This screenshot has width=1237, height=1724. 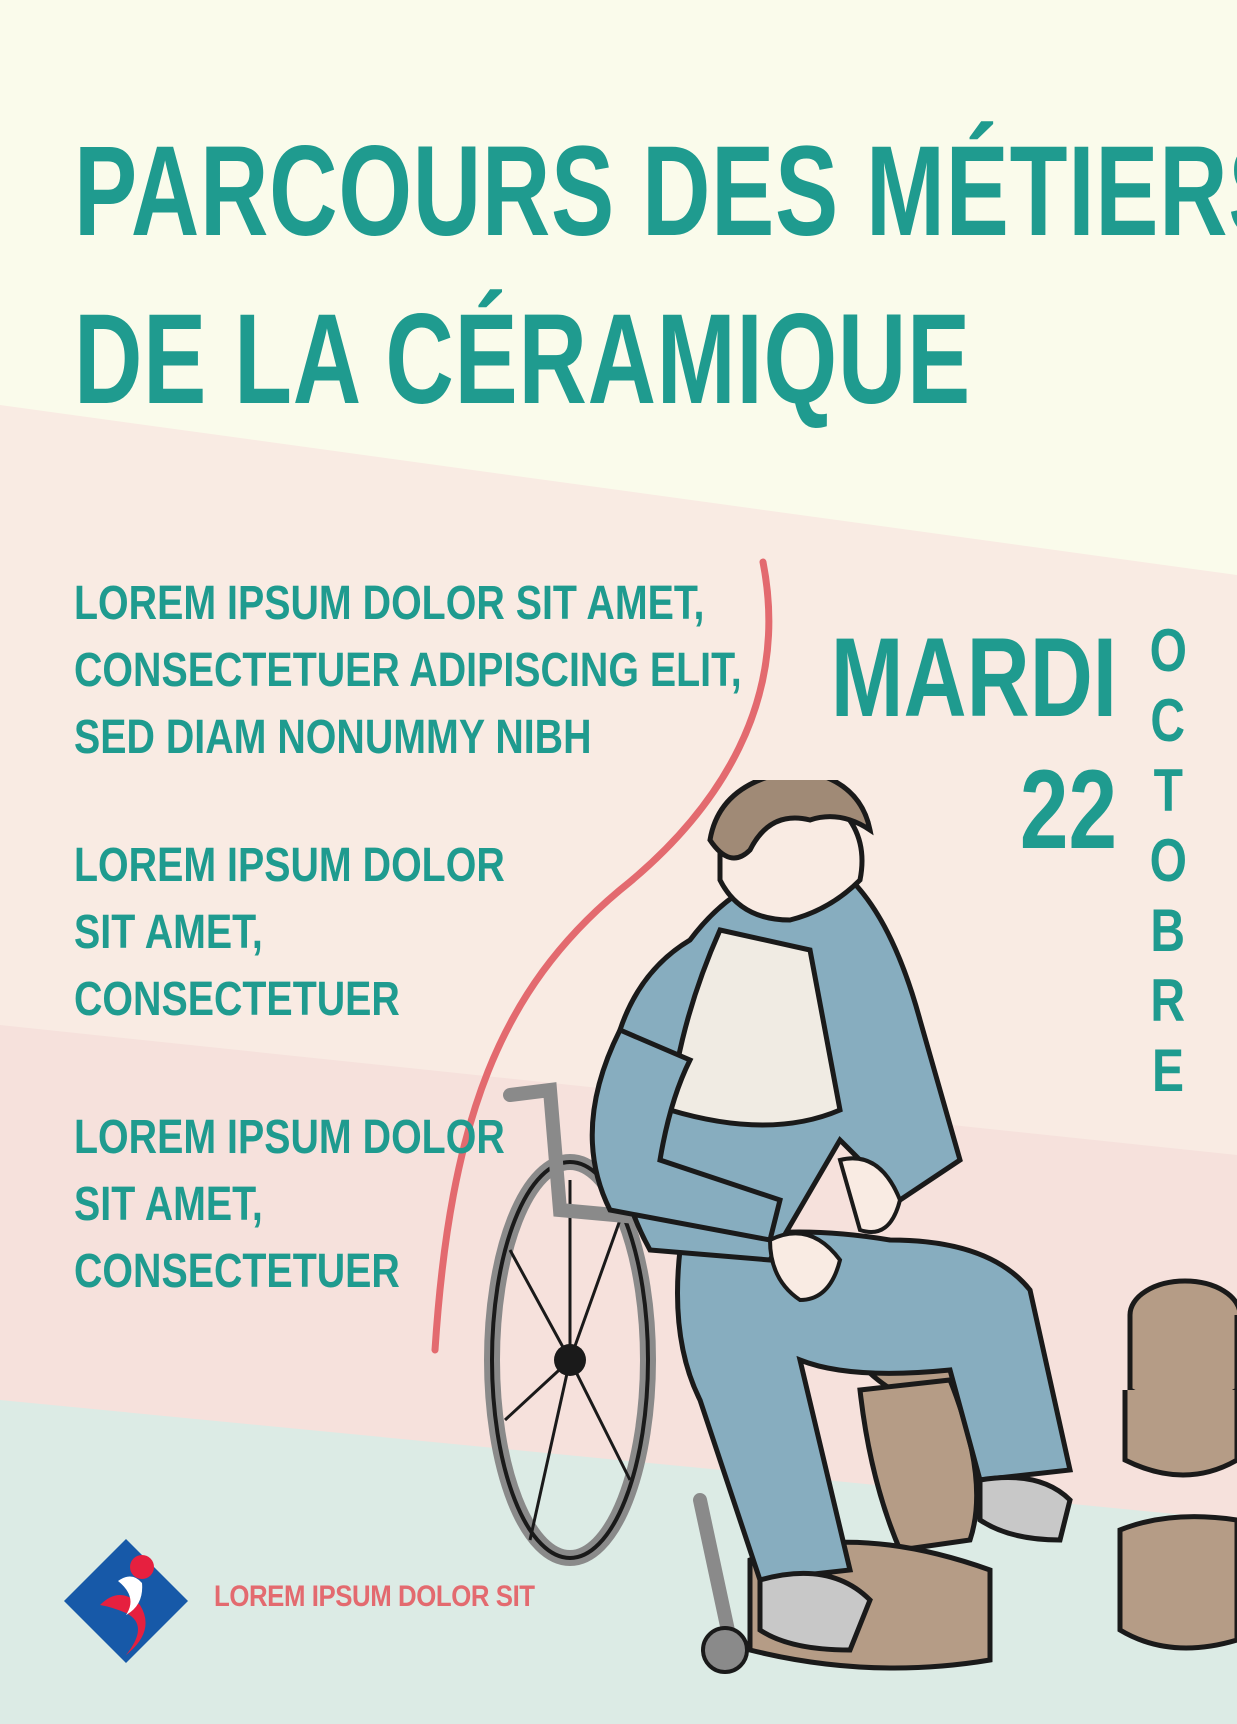 I want to click on text-line: CONSECTETUER ADIPISCING ELIT,, so click(x=408, y=670).